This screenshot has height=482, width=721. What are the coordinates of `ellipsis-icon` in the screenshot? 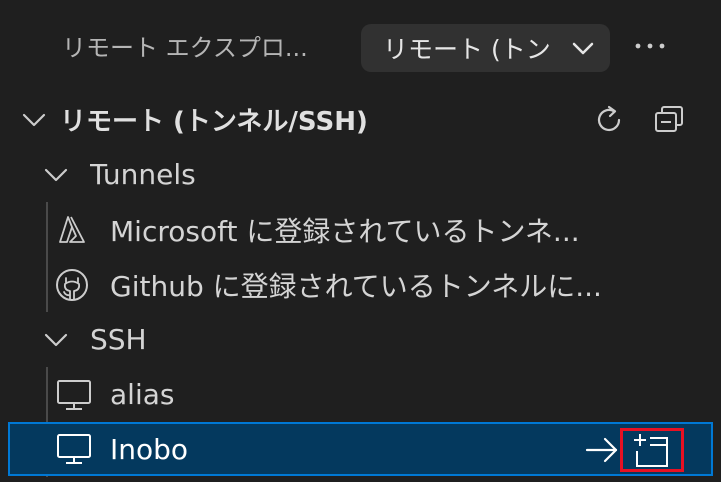 It's located at (650, 46).